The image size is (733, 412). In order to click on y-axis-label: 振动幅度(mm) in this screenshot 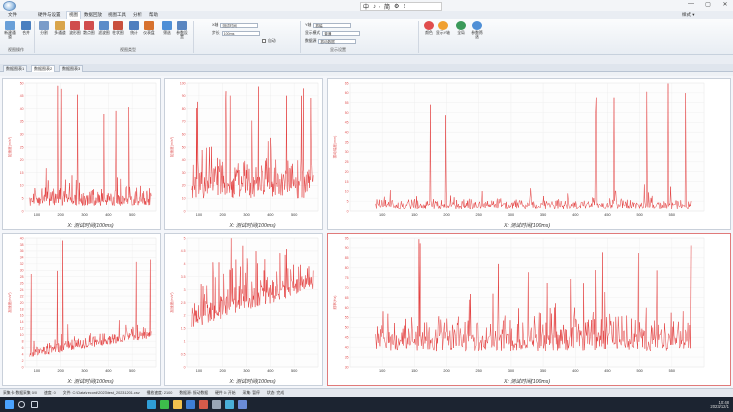, I will do `click(334, 147)`.